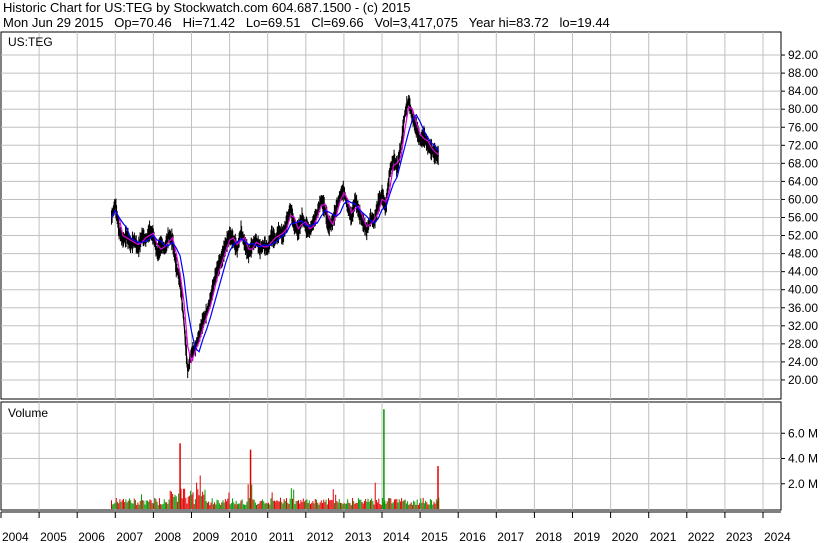 The height and width of the screenshot is (543, 830). Describe the element at coordinates (91, 536) in the screenshot. I see `x-tick-label: 2006` at that location.